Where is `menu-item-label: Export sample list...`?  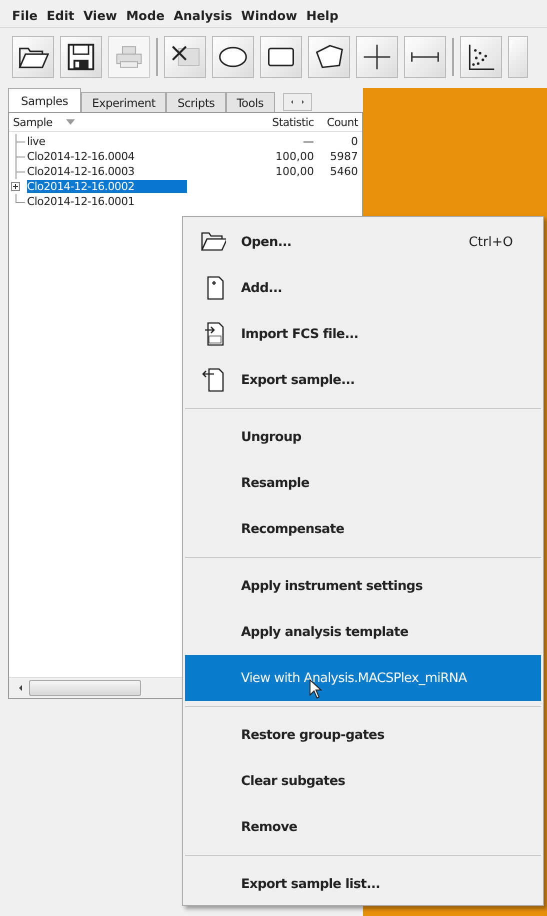
menu-item-label: Export sample list... is located at coordinates (310, 884).